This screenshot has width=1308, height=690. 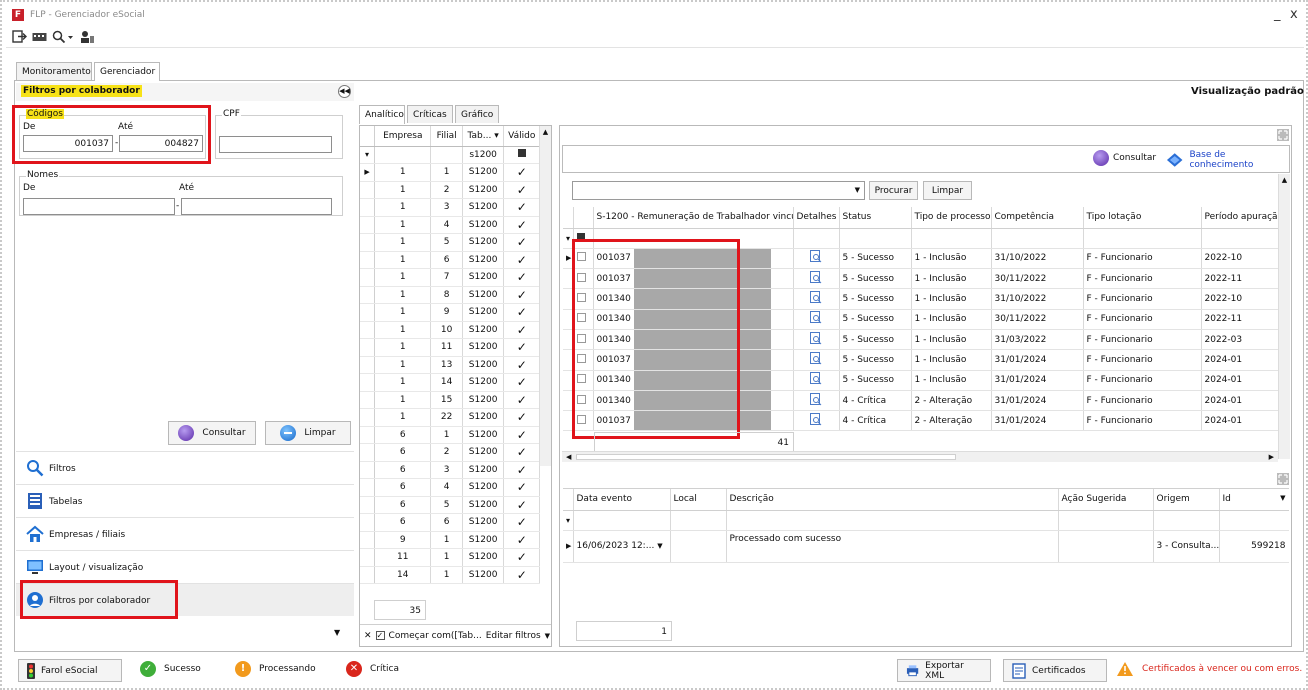 I want to click on table-row: 1 13 S1200 ✓, so click(x=450, y=365).